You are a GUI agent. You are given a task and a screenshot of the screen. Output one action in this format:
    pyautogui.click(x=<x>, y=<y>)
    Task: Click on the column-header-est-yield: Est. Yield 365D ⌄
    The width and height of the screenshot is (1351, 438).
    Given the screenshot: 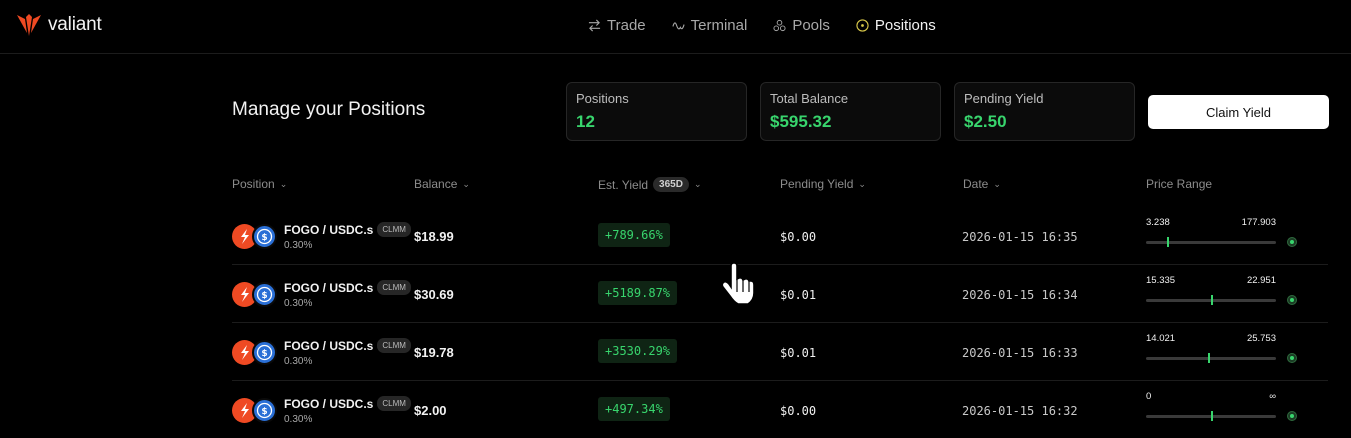 What is the action you would take?
    pyautogui.click(x=649, y=184)
    